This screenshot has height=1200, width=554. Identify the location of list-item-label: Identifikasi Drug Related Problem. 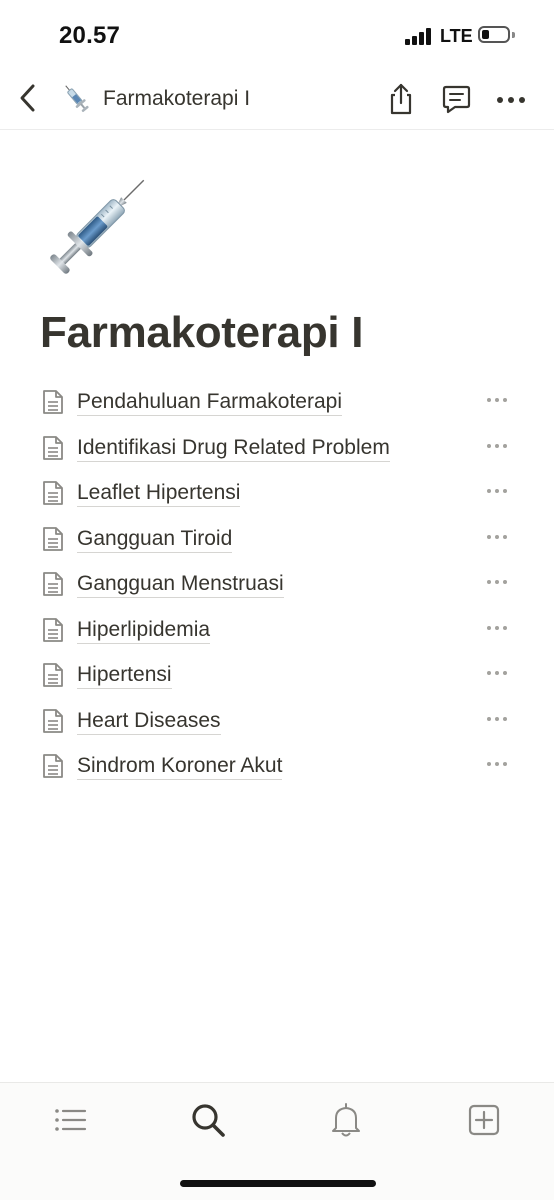
(233, 448).